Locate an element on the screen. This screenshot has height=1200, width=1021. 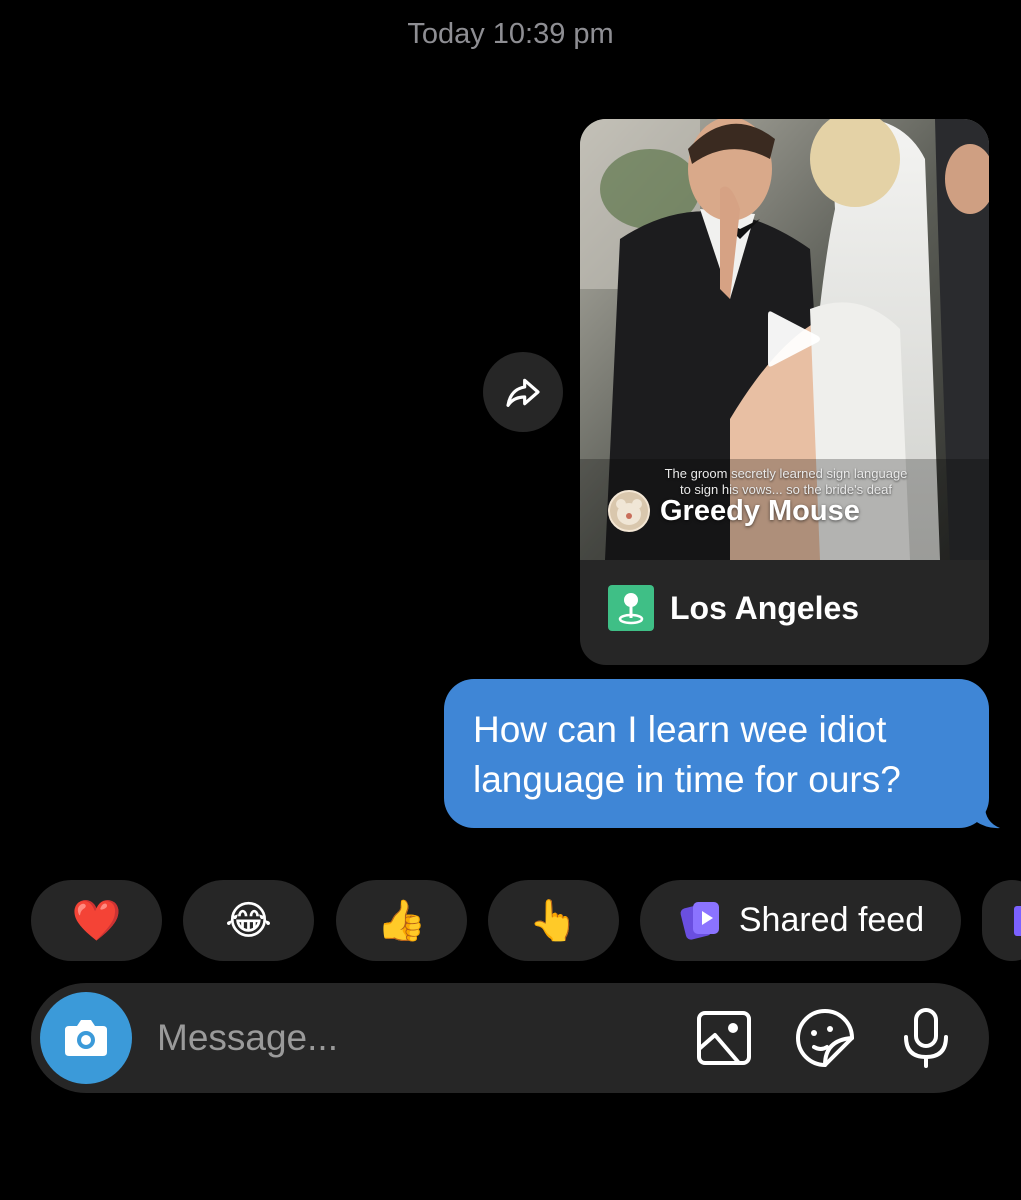
sticker-button is located at coordinates (825, 1038).